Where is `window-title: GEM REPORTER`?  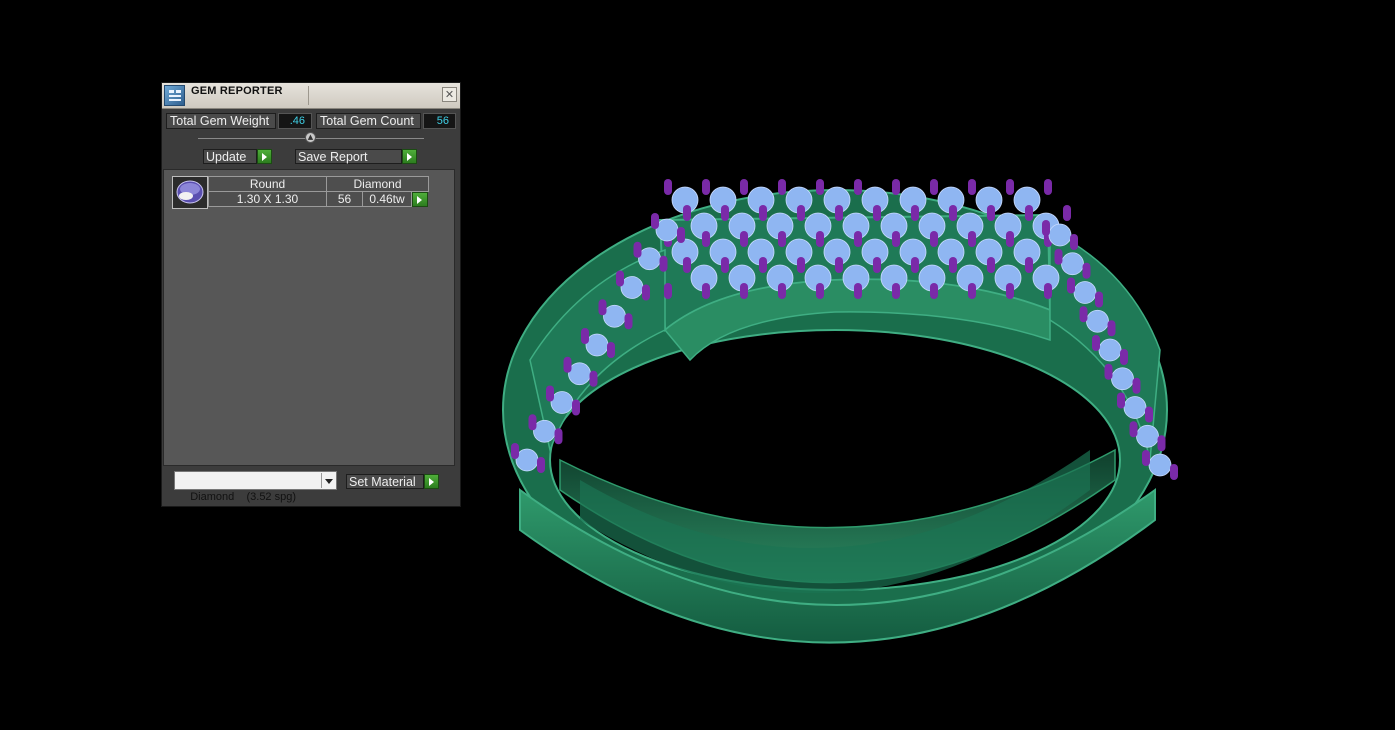 window-title: GEM REPORTER is located at coordinates (237, 91).